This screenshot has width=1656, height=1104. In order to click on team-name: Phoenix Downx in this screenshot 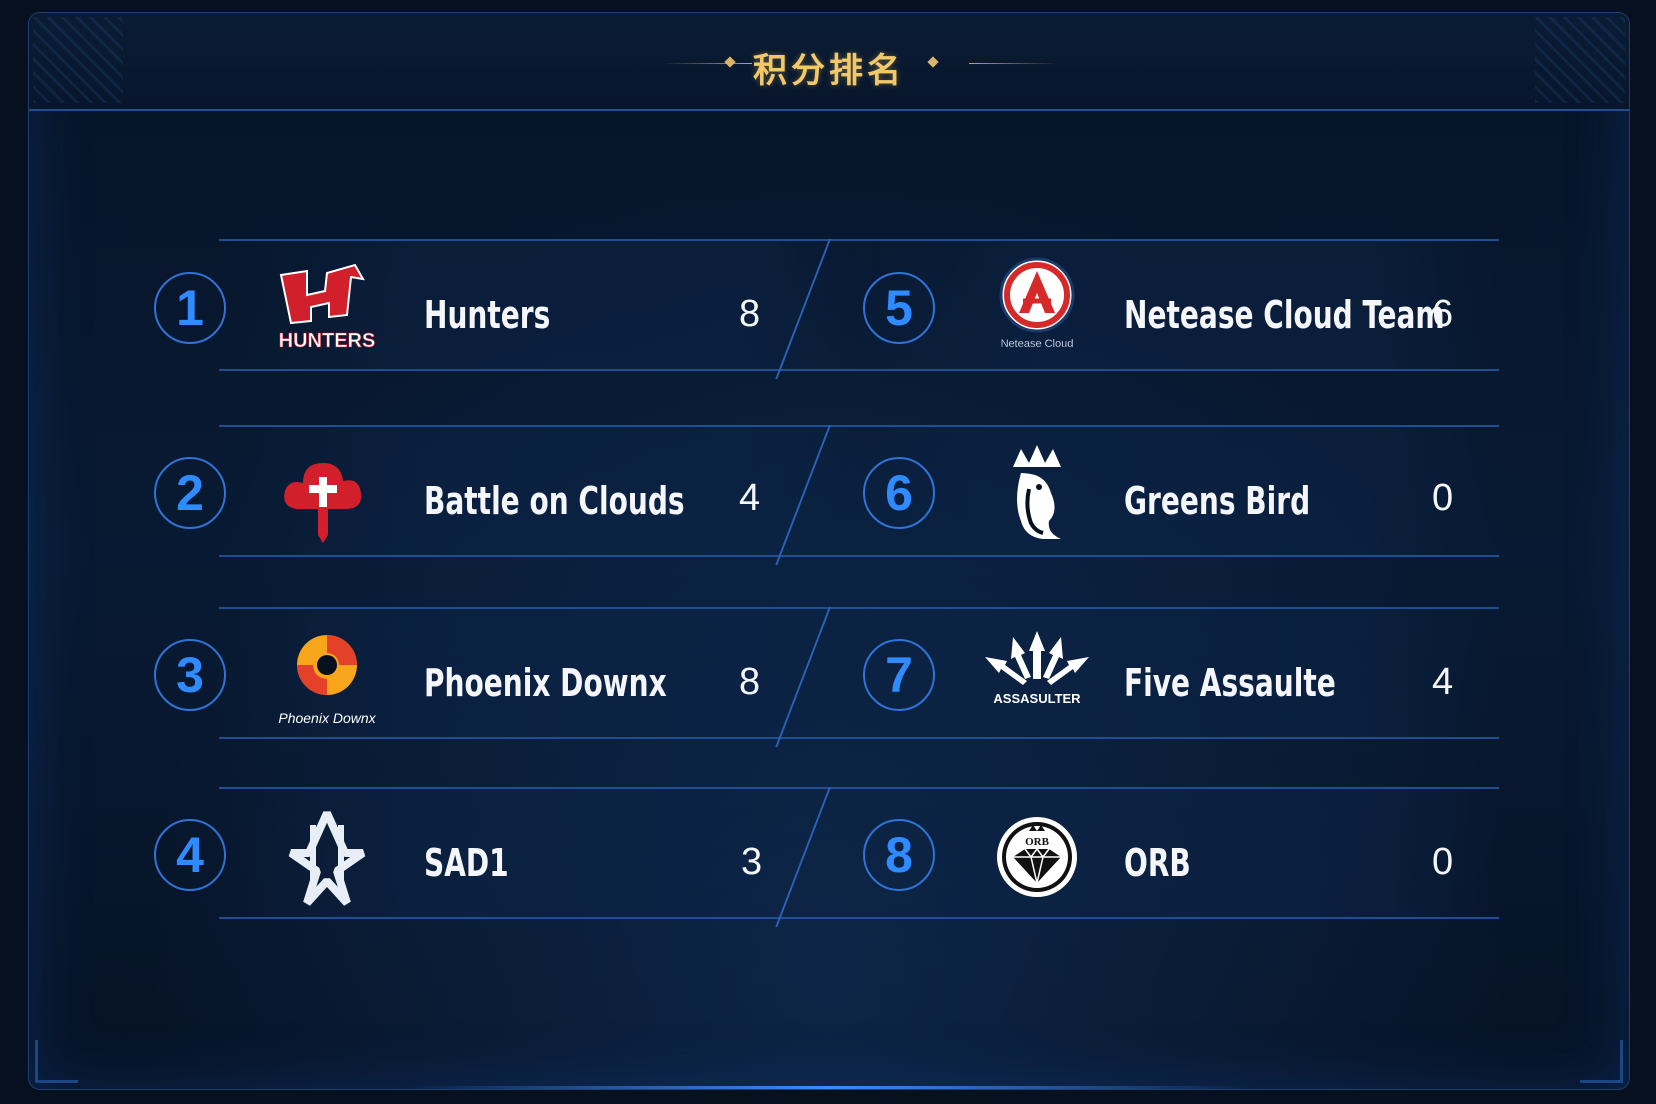, I will do `click(545, 683)`.